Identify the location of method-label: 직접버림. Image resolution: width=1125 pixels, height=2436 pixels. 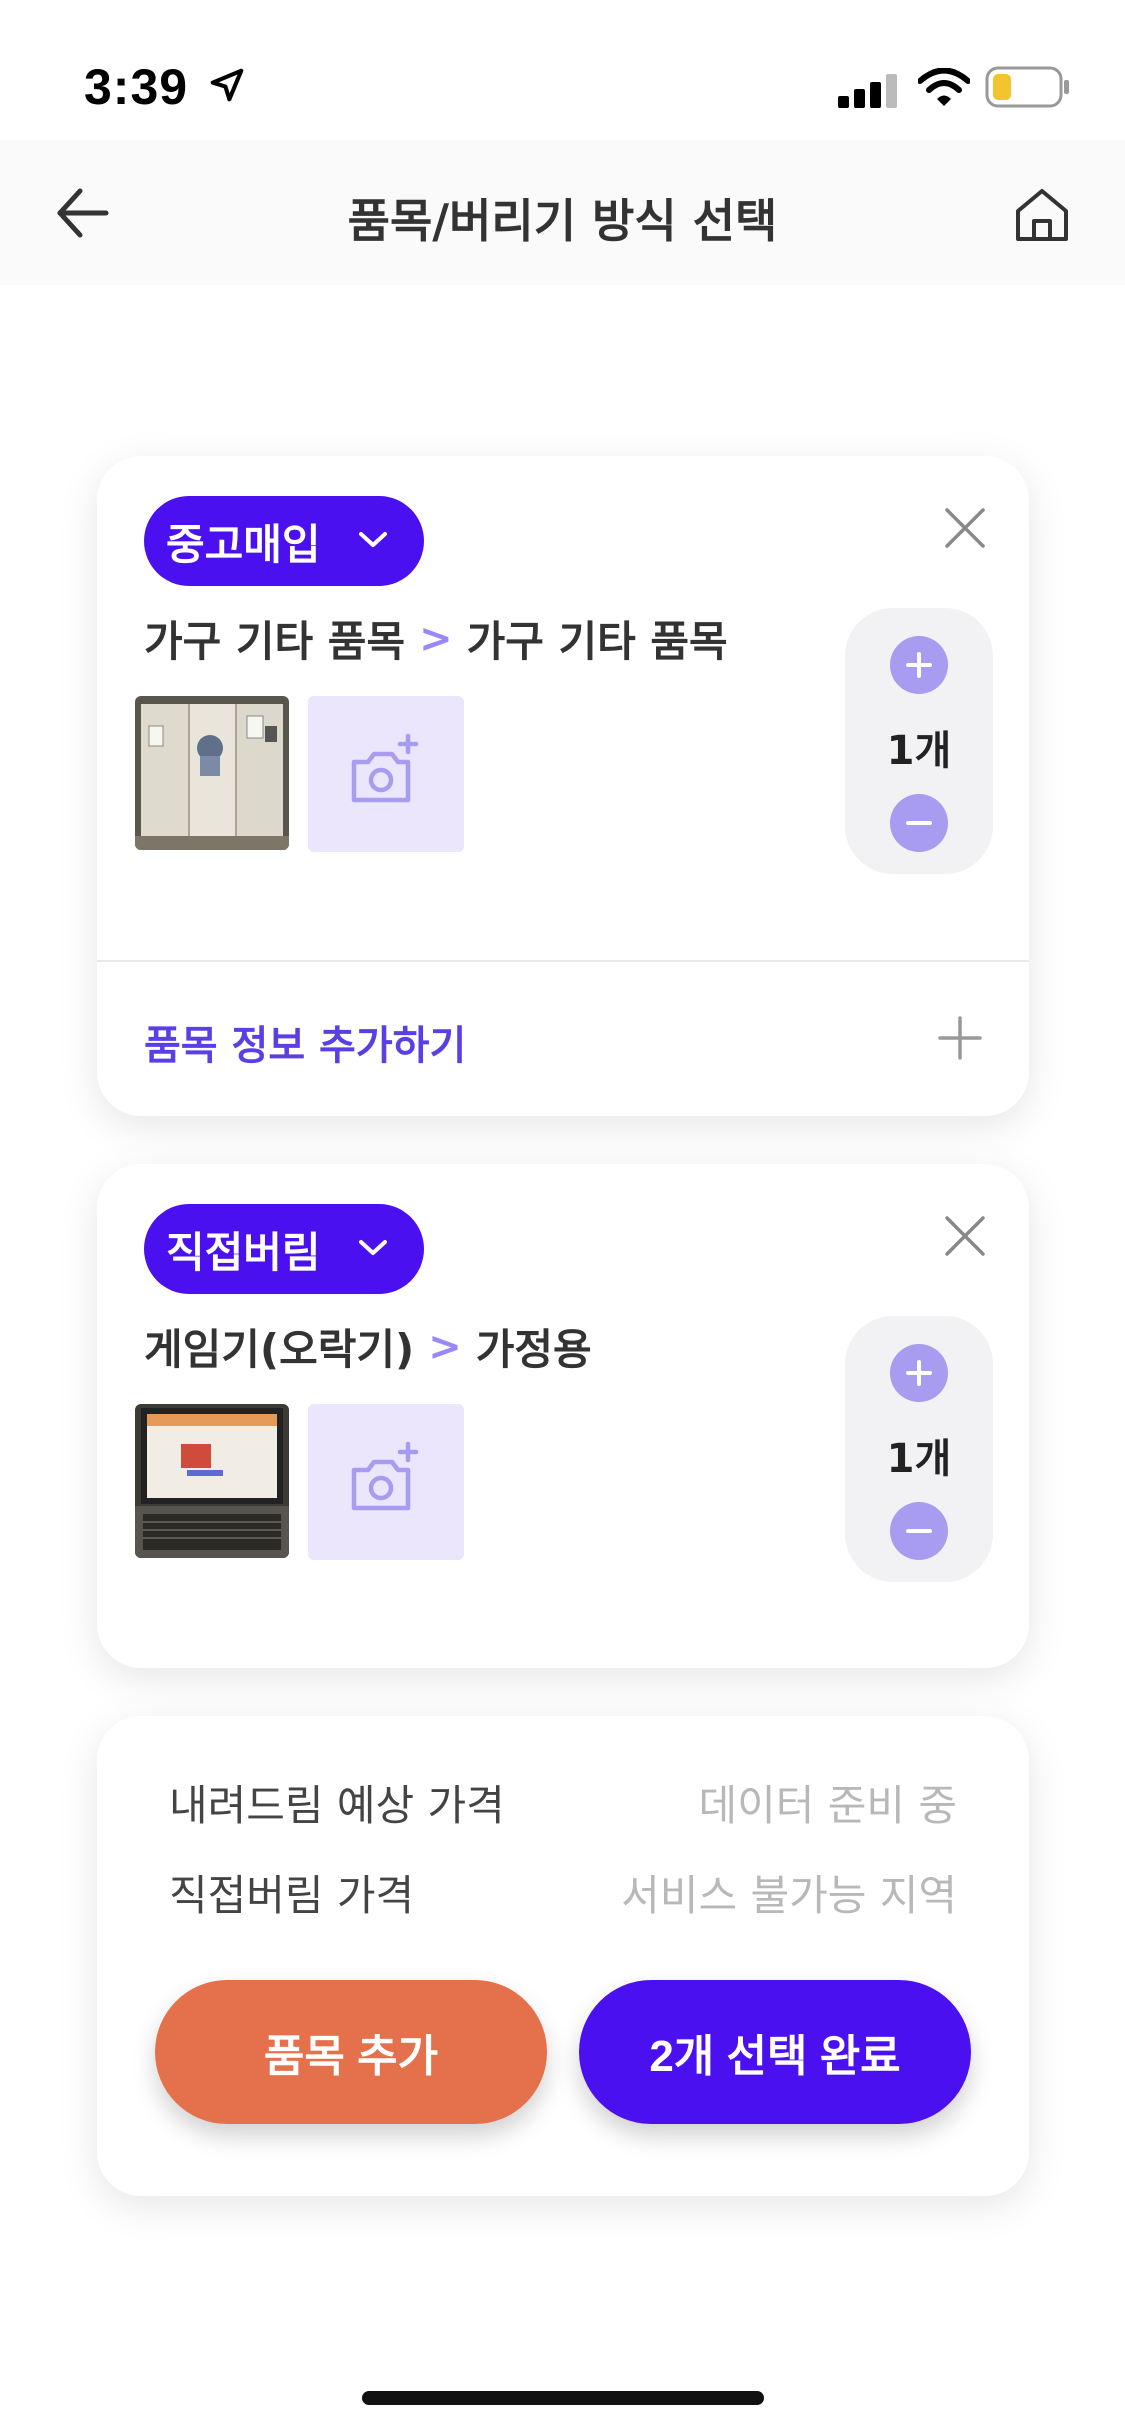
(243, 1252).